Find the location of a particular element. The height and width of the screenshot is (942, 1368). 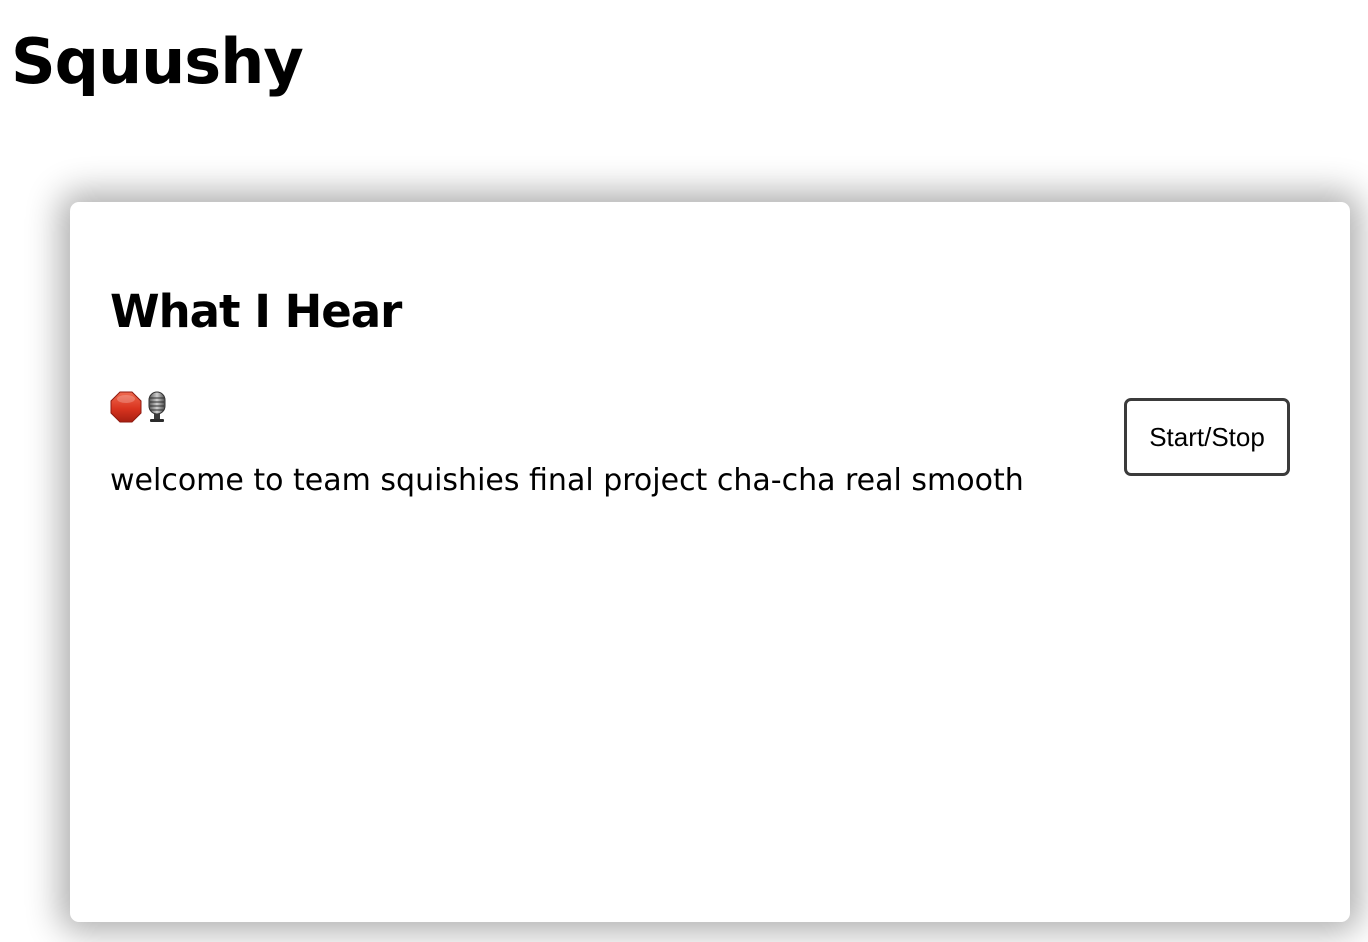

card-title: What I Hear is located at coordinates (256, 311).